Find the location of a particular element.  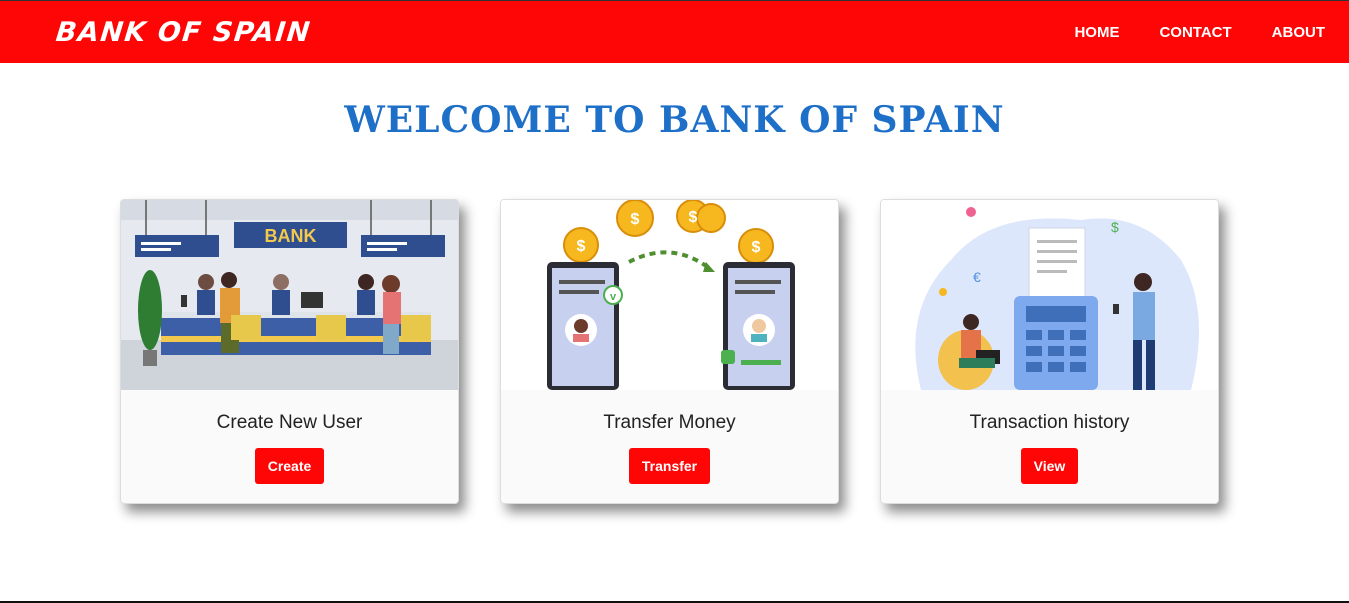

transaction-history-card: $ € Transaction history View is located at coordinates (1049, 351).